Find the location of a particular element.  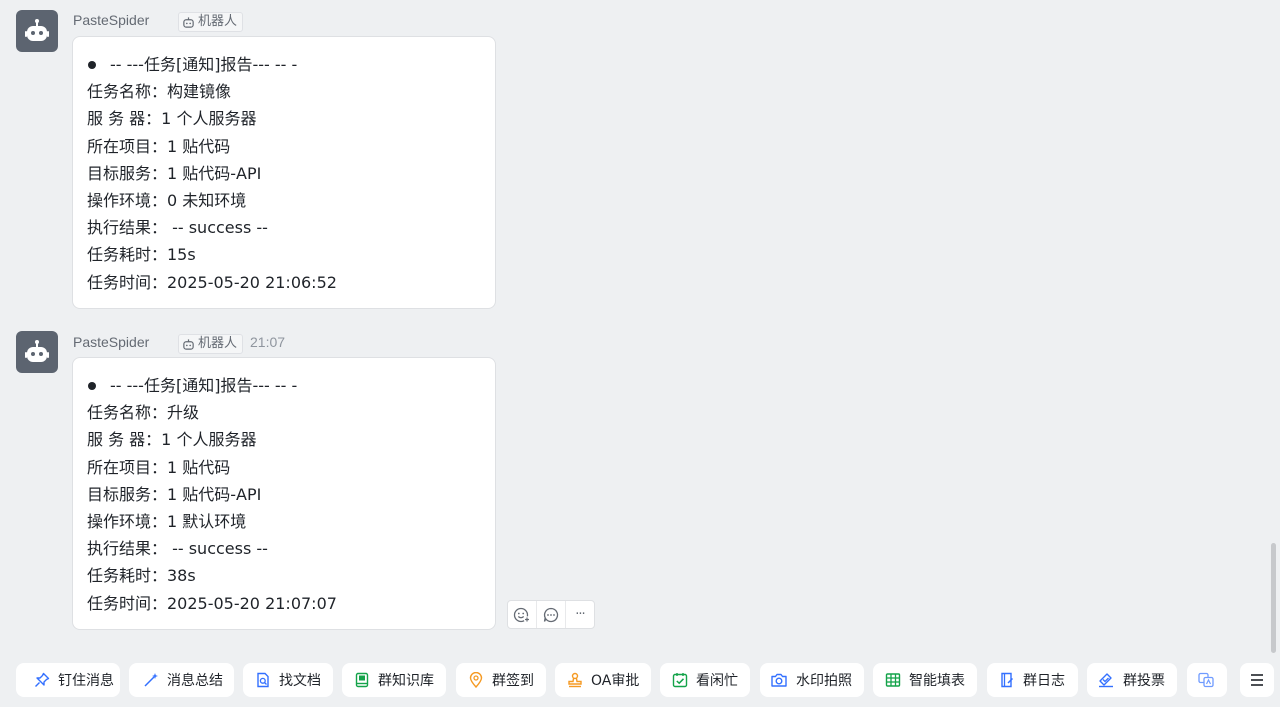

tool-find-doc: 找文档 is located at coordinates (288, 680).